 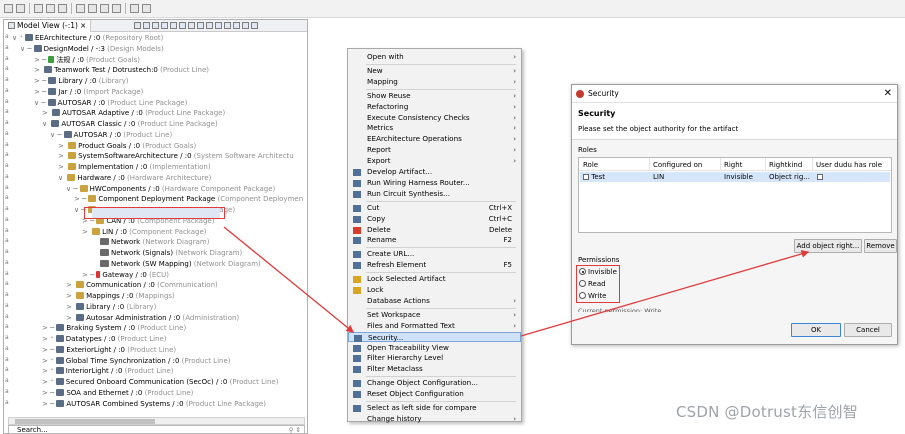 What do you see at coordinates (62, 8) in the screenshot?
I see `copy-icon` at bounding box center [62, 8].